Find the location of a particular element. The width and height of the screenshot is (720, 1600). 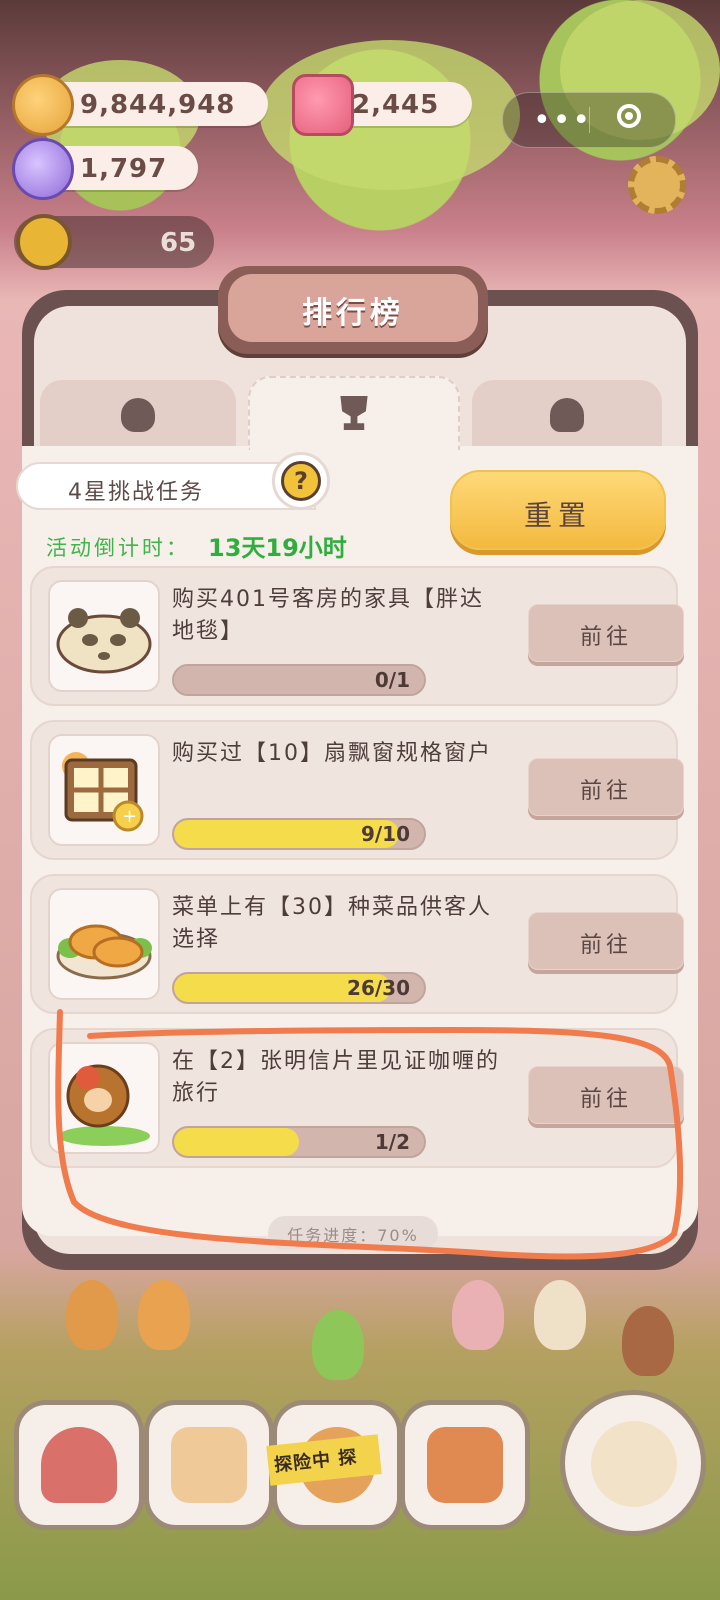

capsule-divider is located at coordinates (589, 120).